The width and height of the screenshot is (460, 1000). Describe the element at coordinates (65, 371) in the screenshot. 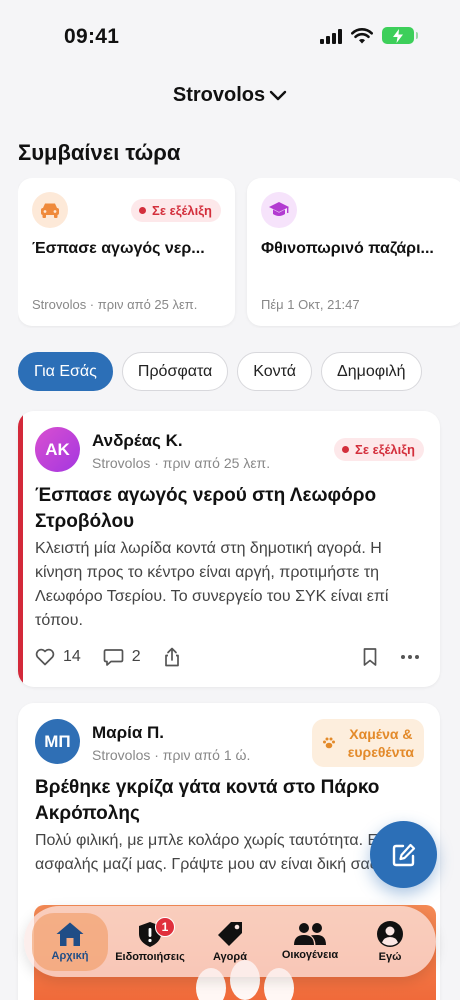

I see `filter-chip-for-you: Για Εσάς` at that location.